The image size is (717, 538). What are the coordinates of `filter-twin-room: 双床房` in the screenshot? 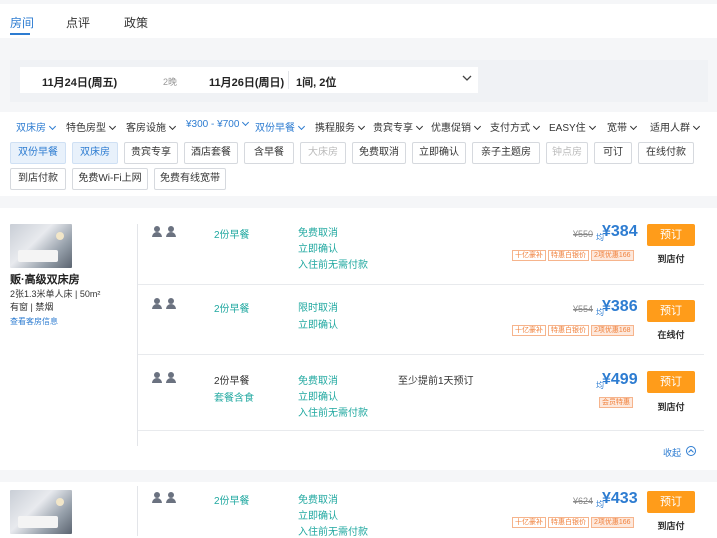 It's located at (36, 126).